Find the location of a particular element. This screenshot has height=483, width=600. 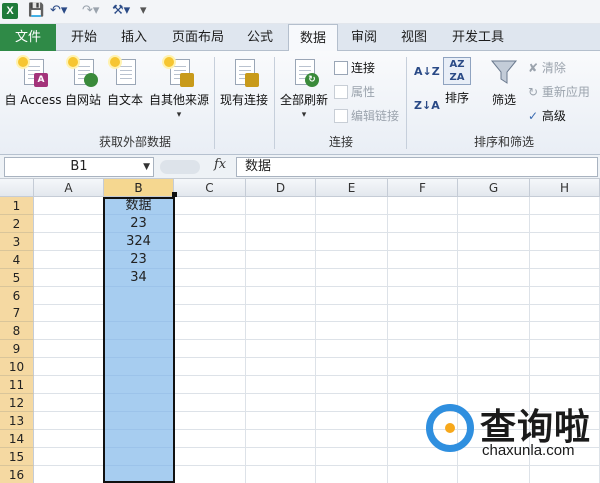

cell-h4 is located at coordinates (565, 259).